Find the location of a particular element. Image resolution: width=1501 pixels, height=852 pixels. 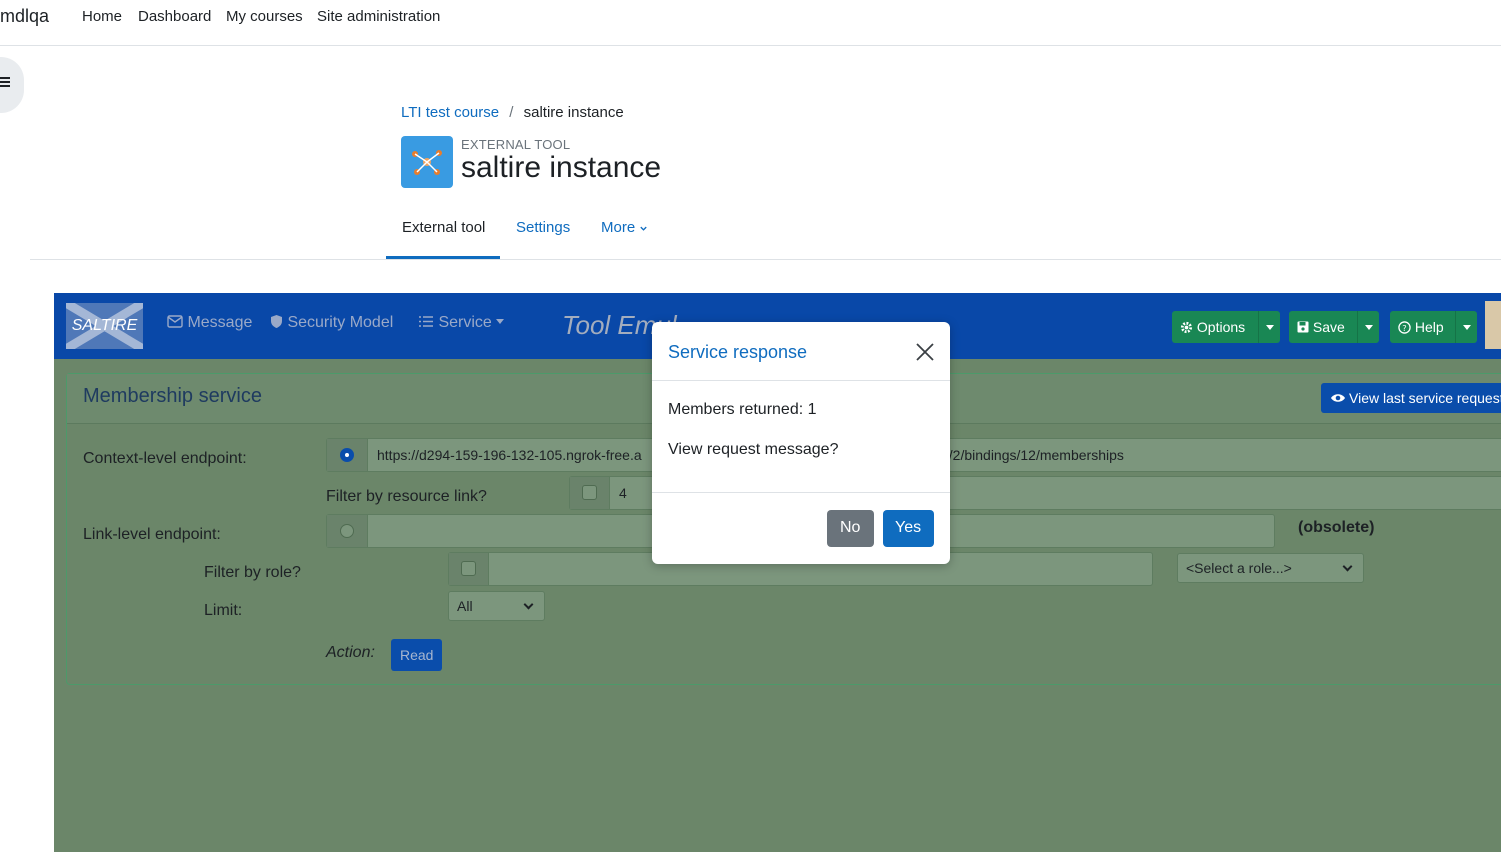

context-endpoint-value-tail: n/2/bindings/12/memberships is located at coordinates (1032, 455).